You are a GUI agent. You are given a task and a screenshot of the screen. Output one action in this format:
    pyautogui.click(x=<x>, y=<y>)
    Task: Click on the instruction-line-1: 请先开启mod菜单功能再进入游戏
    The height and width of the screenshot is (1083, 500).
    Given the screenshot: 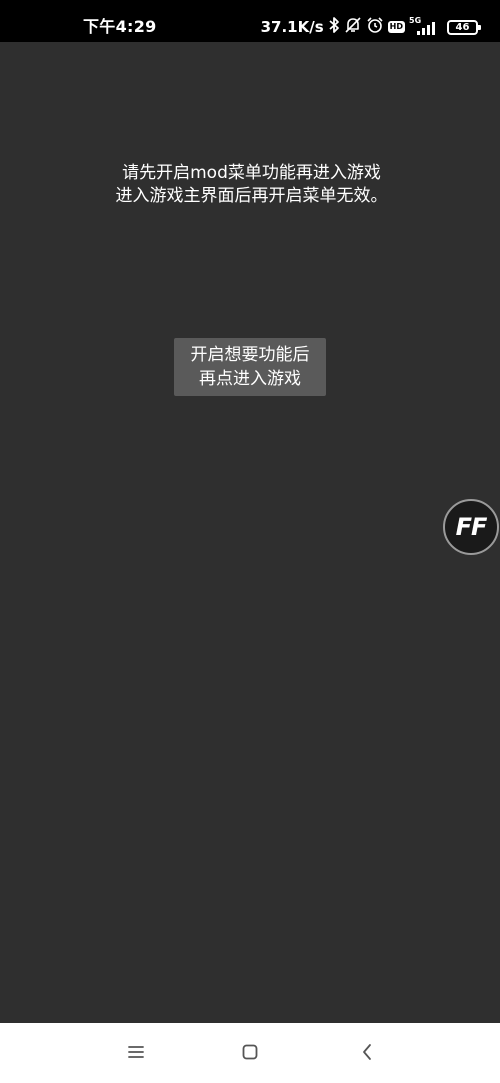 What is the action you would take?
    pyautogui.click(x=251, y=173)
    